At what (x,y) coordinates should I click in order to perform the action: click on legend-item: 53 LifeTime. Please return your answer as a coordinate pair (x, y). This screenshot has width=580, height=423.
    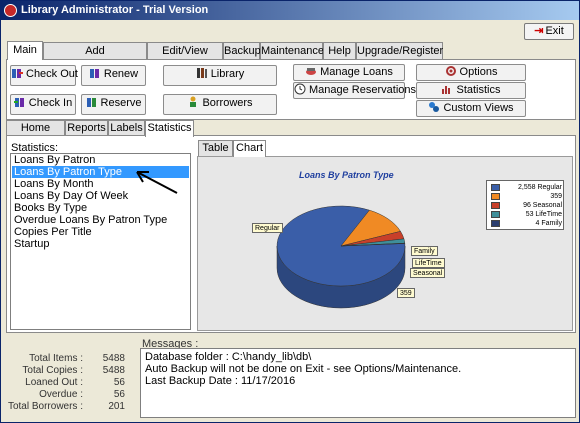
    Looking at the image, I should click on (527, 214).